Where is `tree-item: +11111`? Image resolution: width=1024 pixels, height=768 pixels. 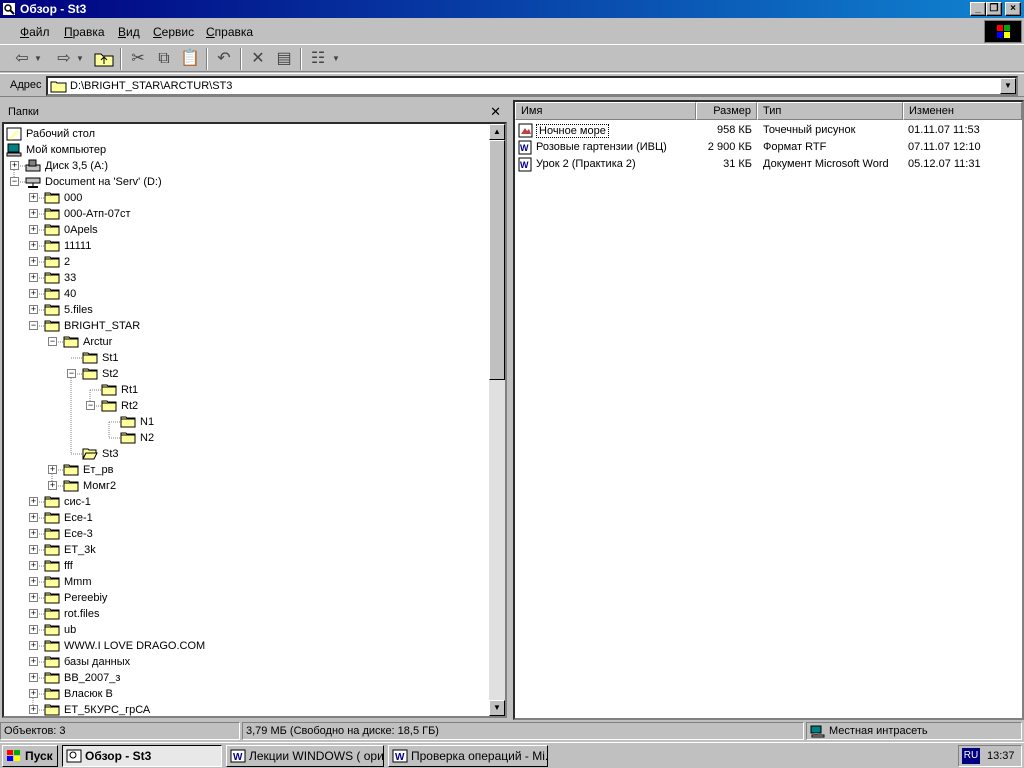
tree-item: +11111 is located at coordinates (244, 246).